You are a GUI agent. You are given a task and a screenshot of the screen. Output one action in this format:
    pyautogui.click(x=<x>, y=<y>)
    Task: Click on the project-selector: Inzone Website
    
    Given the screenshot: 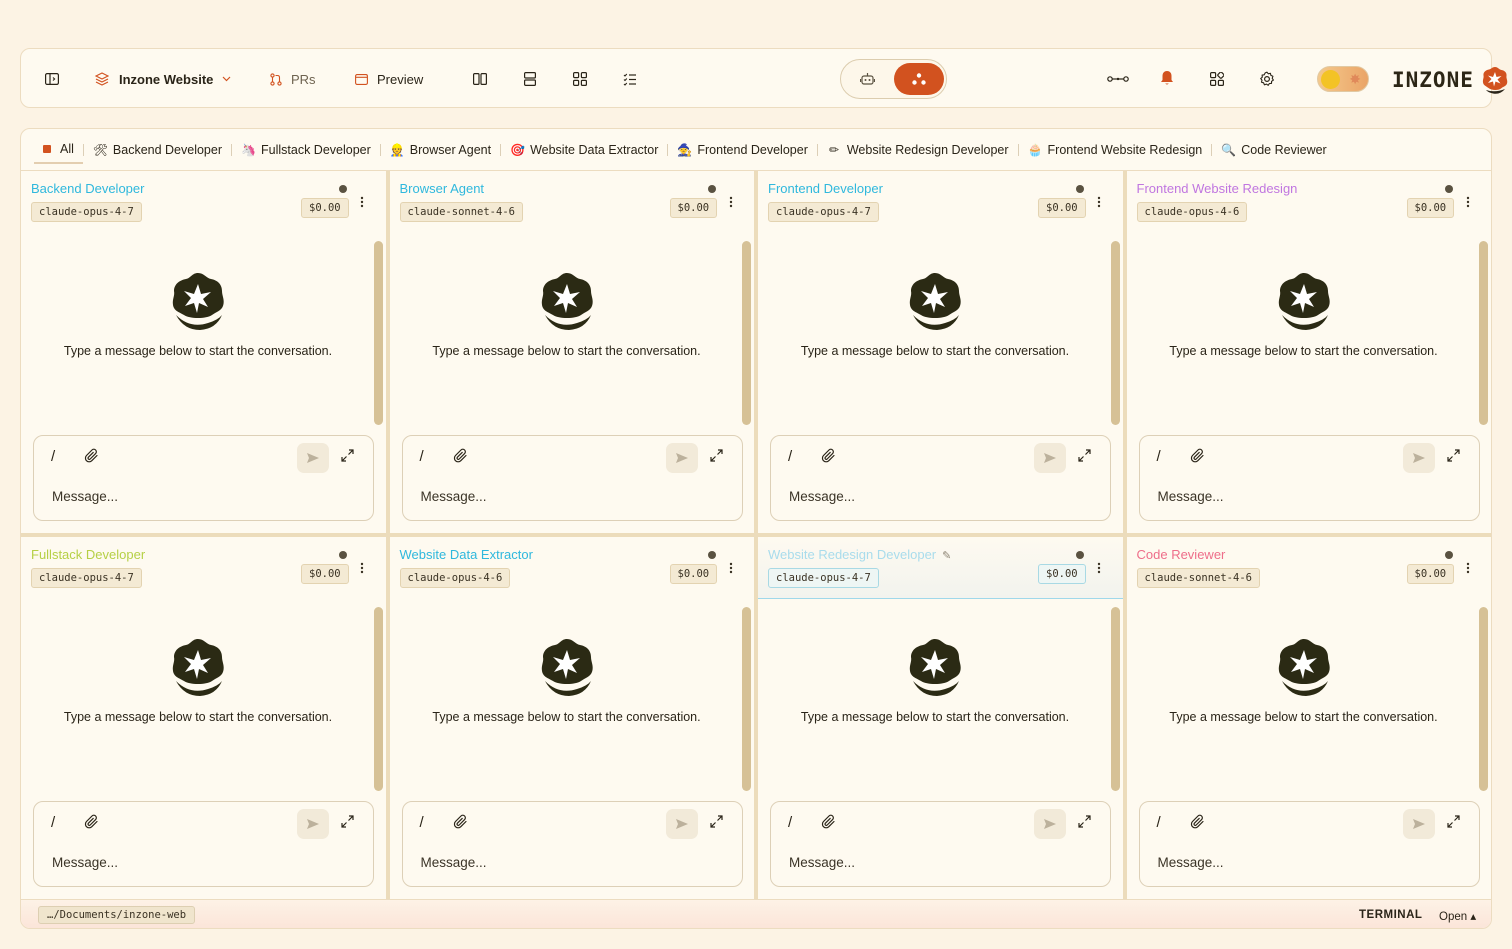 What is the action you would take?
    pyautogui.click(x=163, y=79)
    